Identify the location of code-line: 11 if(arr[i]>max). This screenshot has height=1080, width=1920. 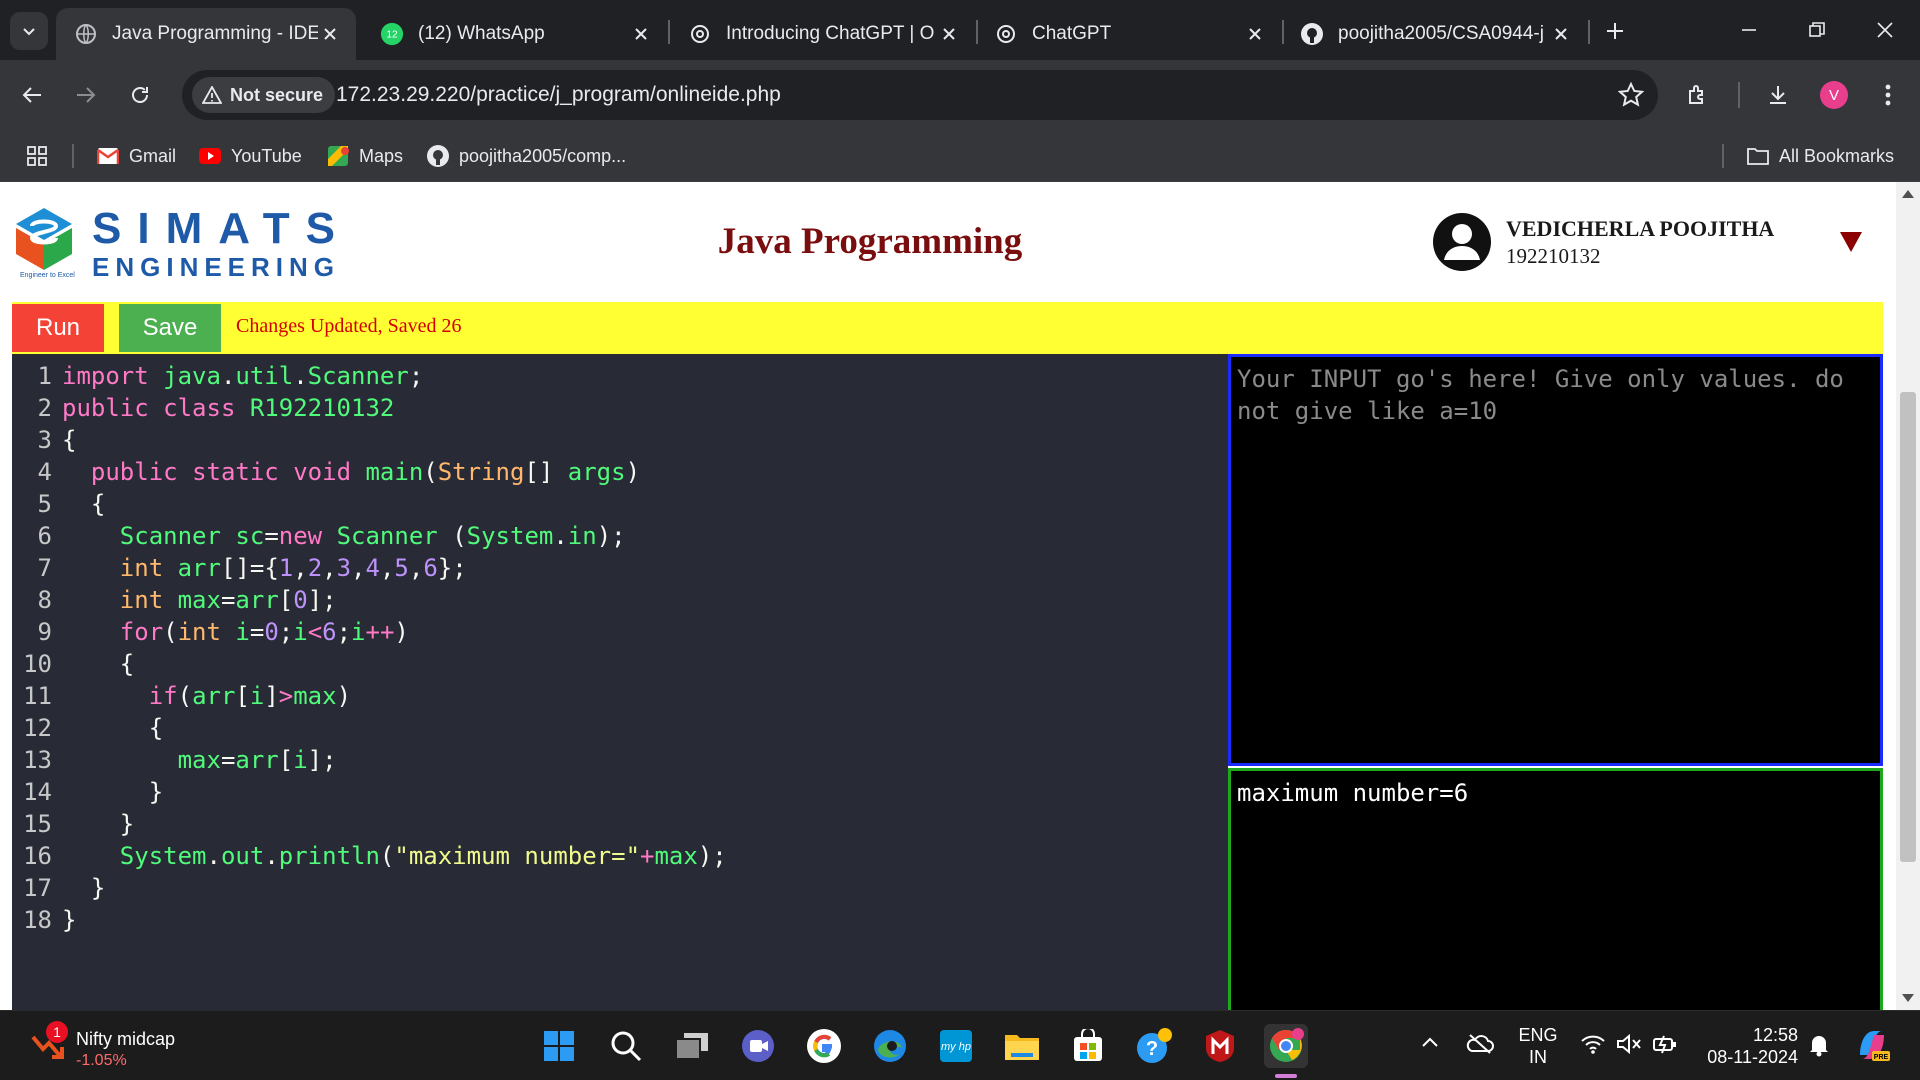
(620, 696).